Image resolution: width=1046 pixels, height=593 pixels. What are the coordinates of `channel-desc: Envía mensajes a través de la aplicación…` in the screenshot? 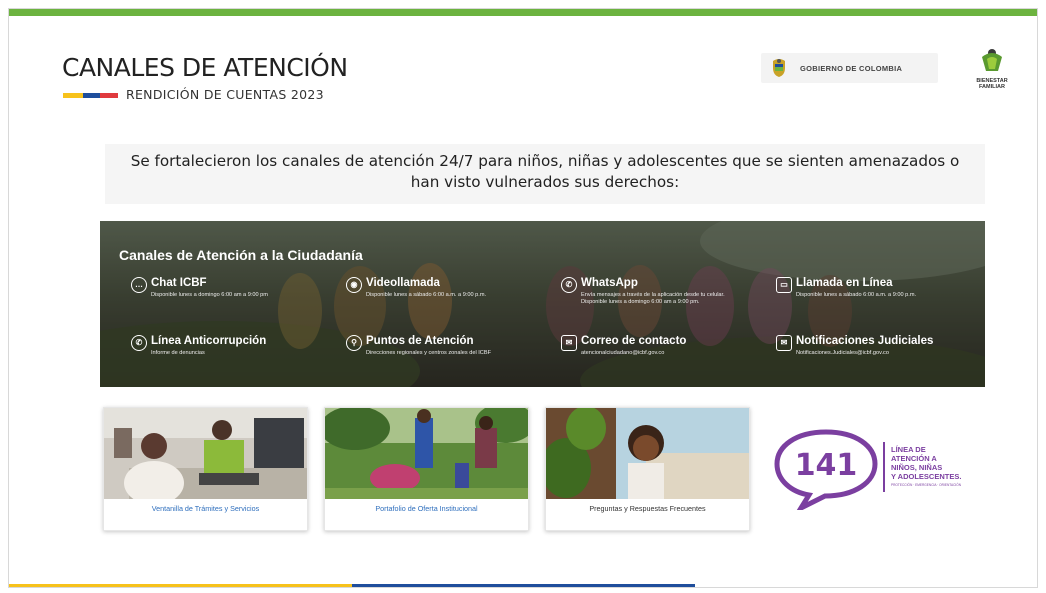 It's located at (653, 298).